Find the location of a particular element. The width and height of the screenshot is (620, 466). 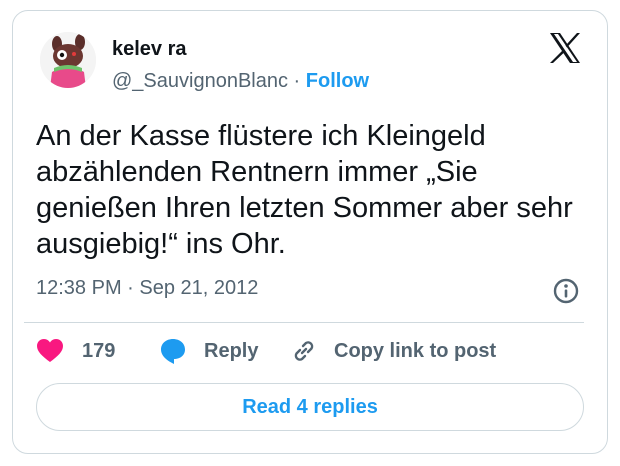

avatar-image is located at coordinates (68, 60).